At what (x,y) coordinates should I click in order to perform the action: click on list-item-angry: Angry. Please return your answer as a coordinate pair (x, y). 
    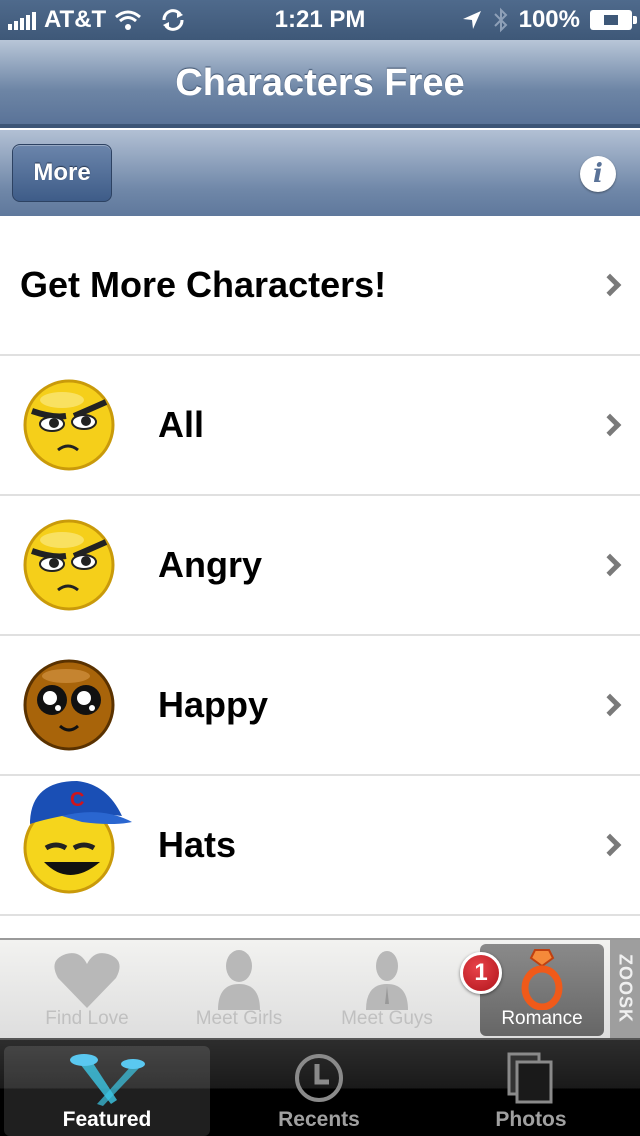
    Looking at the image, I should click on (320, 566).